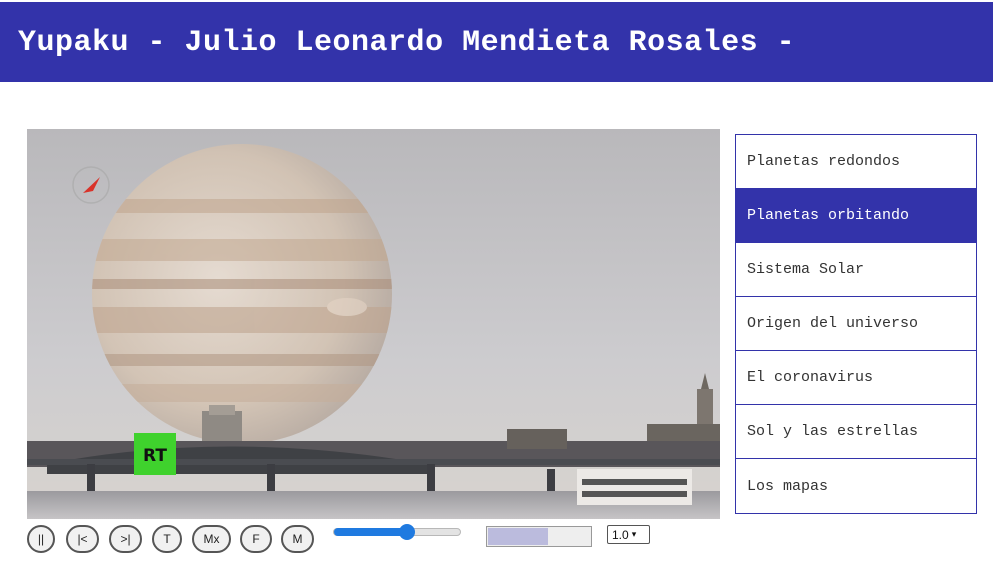  I want to click on playlist-item: Sistema Solar, so click(856, 270).